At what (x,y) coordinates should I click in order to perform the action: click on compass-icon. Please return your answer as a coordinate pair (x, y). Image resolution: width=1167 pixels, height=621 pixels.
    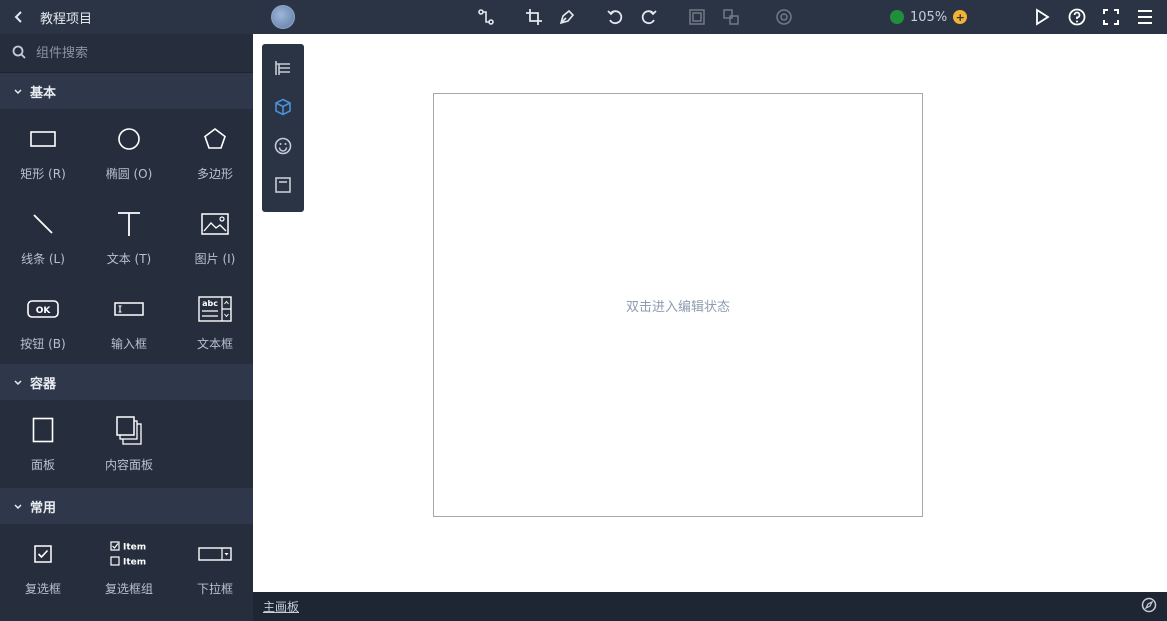
    Looking at the image, I should click on (1149, 606).